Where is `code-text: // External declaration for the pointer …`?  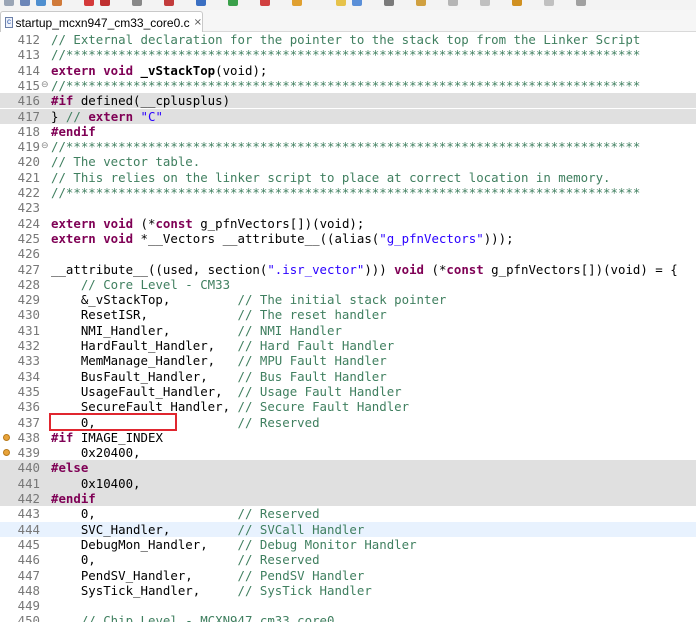 code-text: // External declaration for the pointer … is located at coordinates (345, 39).